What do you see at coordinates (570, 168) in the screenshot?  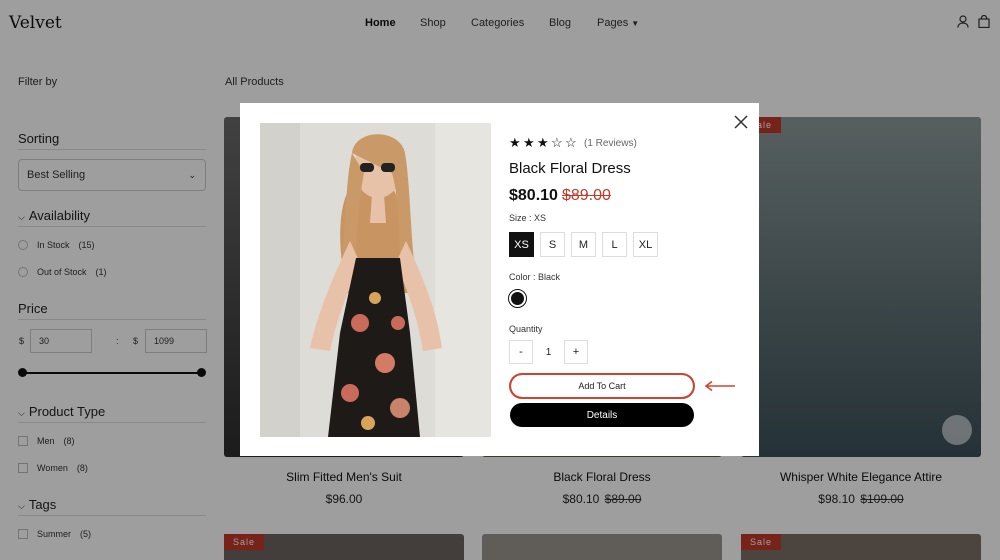 I see `product-title: Black Floral Dress` at bounding box center [570, 168].